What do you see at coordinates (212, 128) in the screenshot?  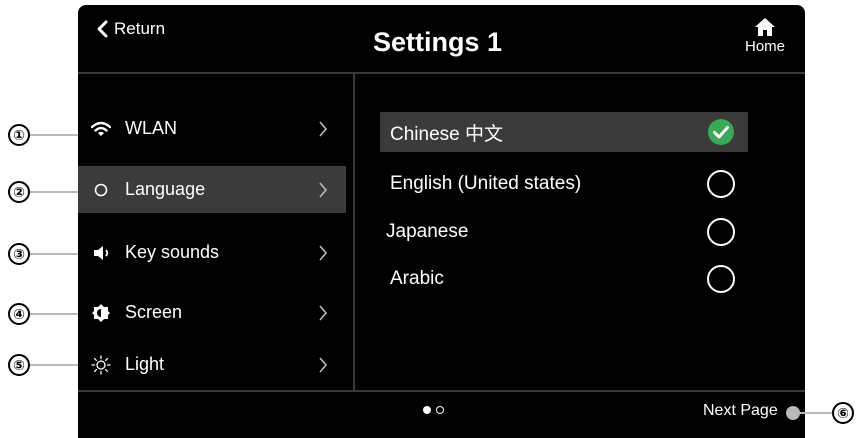 I see `sidebar-item-wlan: WLAN` at bounding box center [212, 128].